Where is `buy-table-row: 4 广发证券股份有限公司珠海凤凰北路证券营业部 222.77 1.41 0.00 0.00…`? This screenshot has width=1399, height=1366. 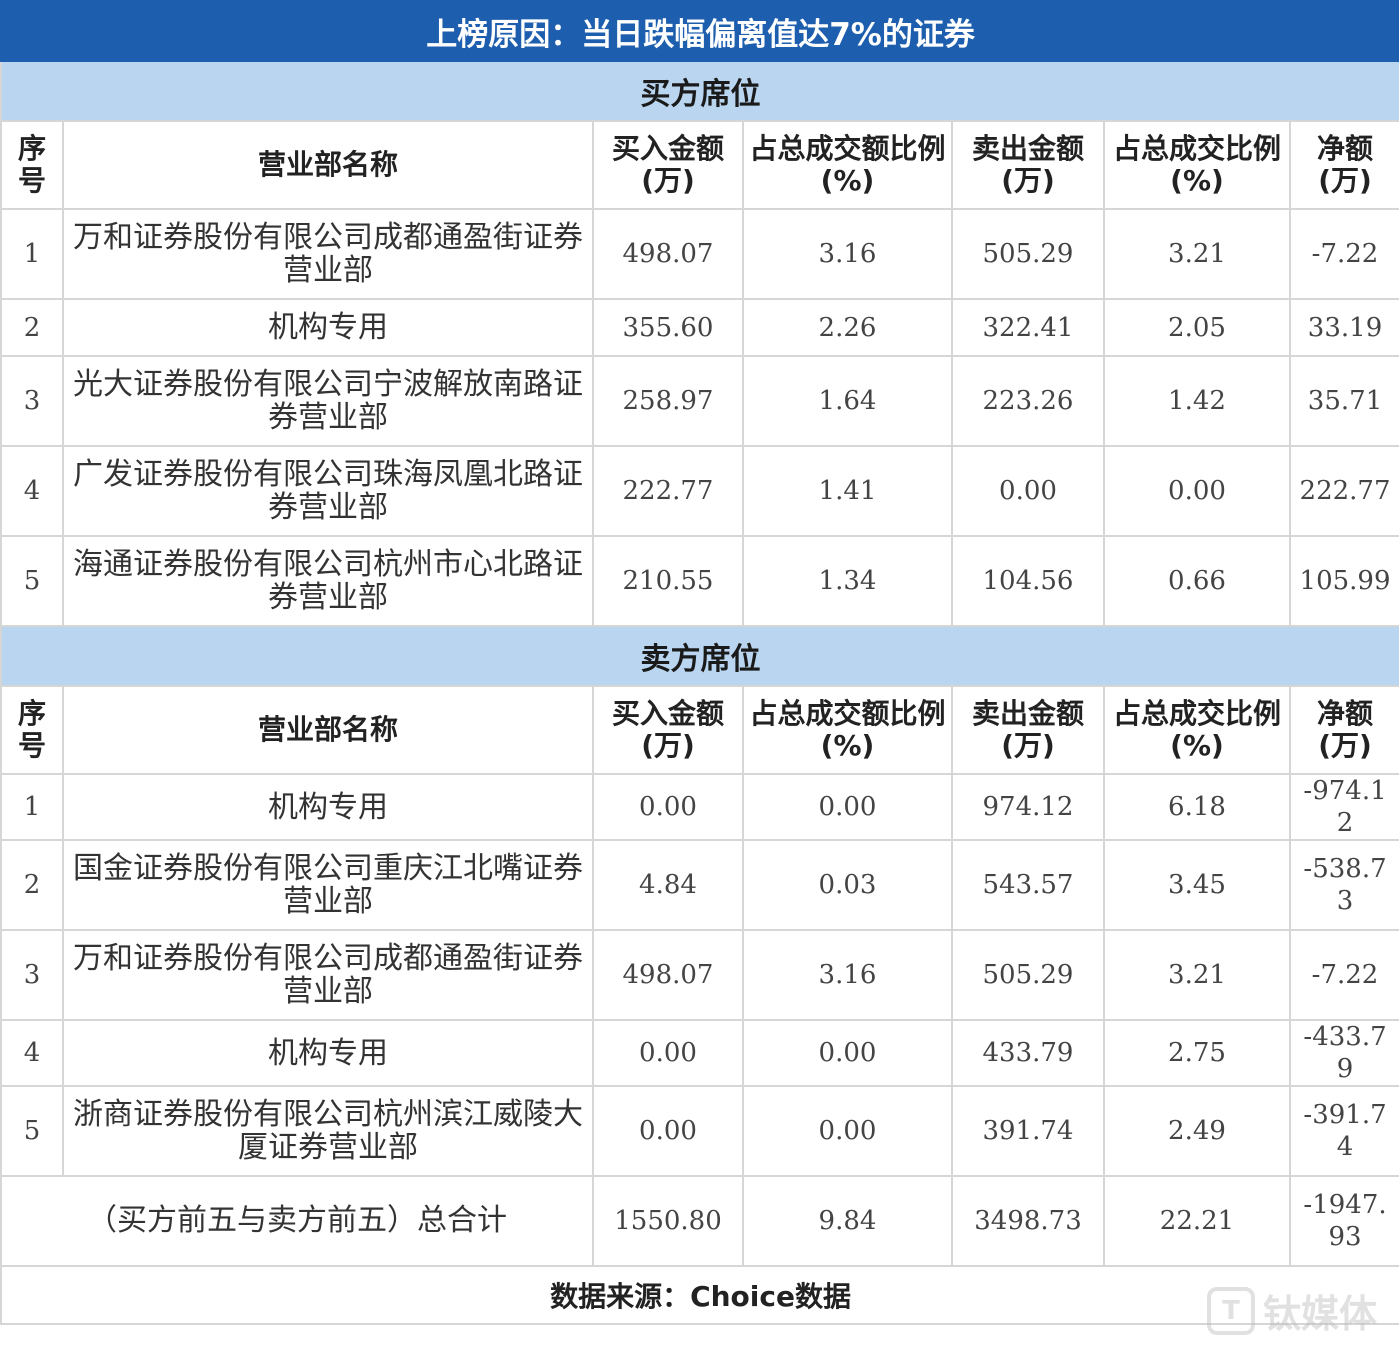 buy-table-row: 4 广发证券股份有限公司珠海凤凰北路证券营业部 222.77 1.41 0.00 0.00… is located at coordinates (699, 491).